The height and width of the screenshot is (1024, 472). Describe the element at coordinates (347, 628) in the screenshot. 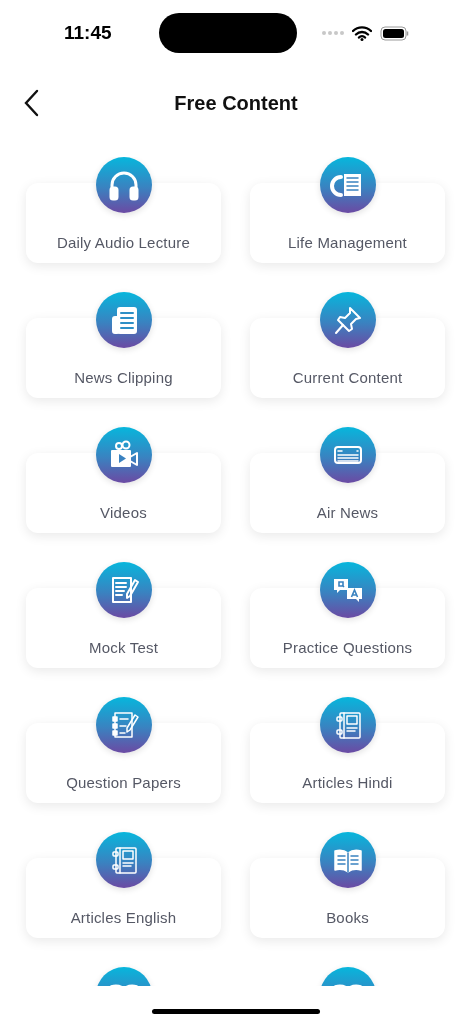

I see `content-tile-button: Practice Questions` at that location.